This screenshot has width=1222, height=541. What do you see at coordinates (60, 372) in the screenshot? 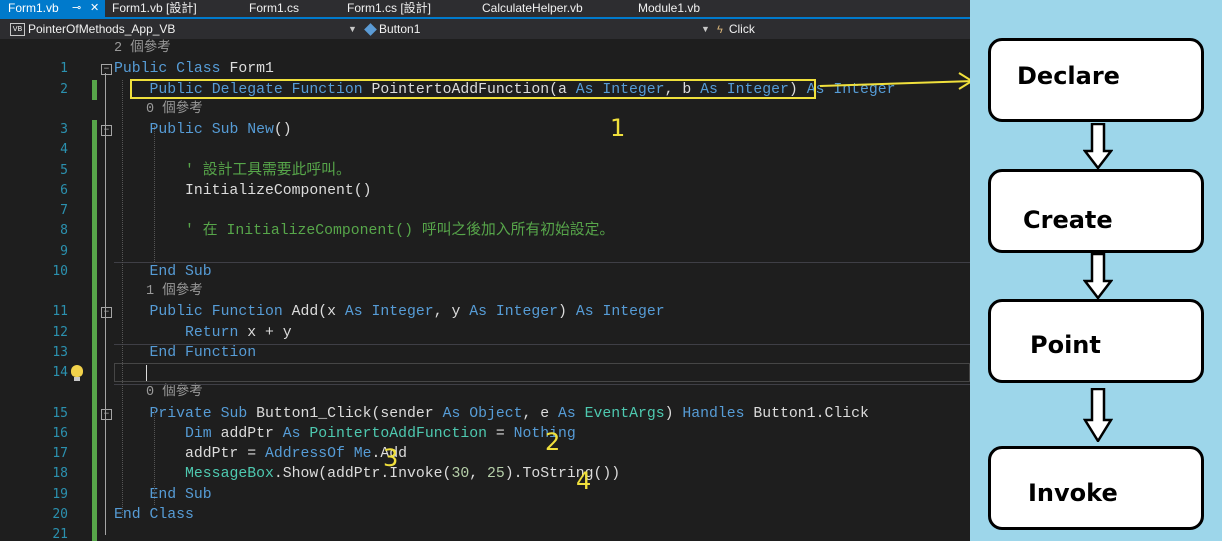
I see `line-number: 14` at bounding box center [60, 372].